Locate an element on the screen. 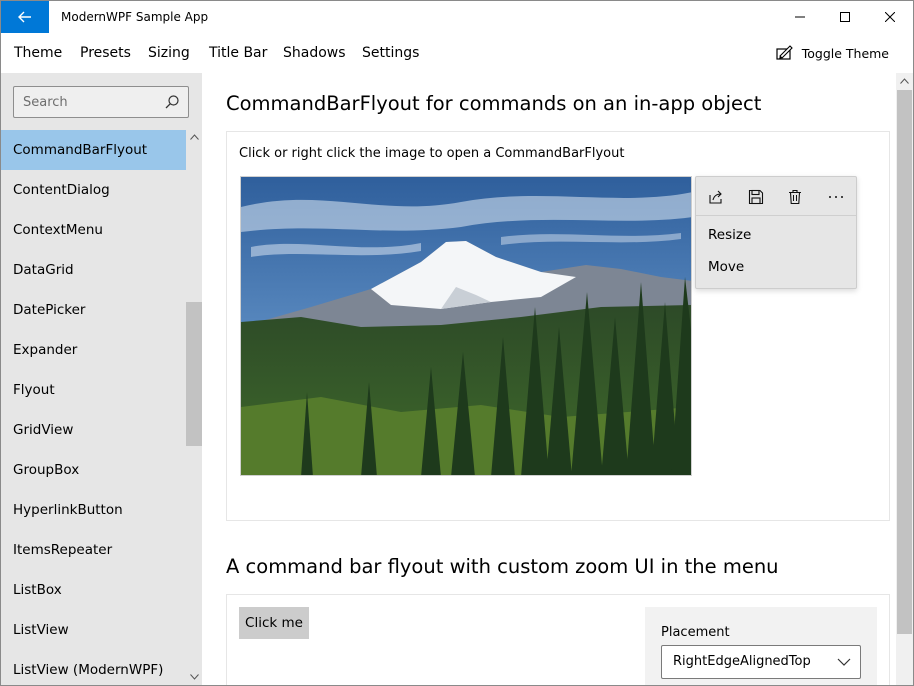 This screenshot has height=686, width=914. flyout-item-resize: Resize is located at coordinates (729, 235).